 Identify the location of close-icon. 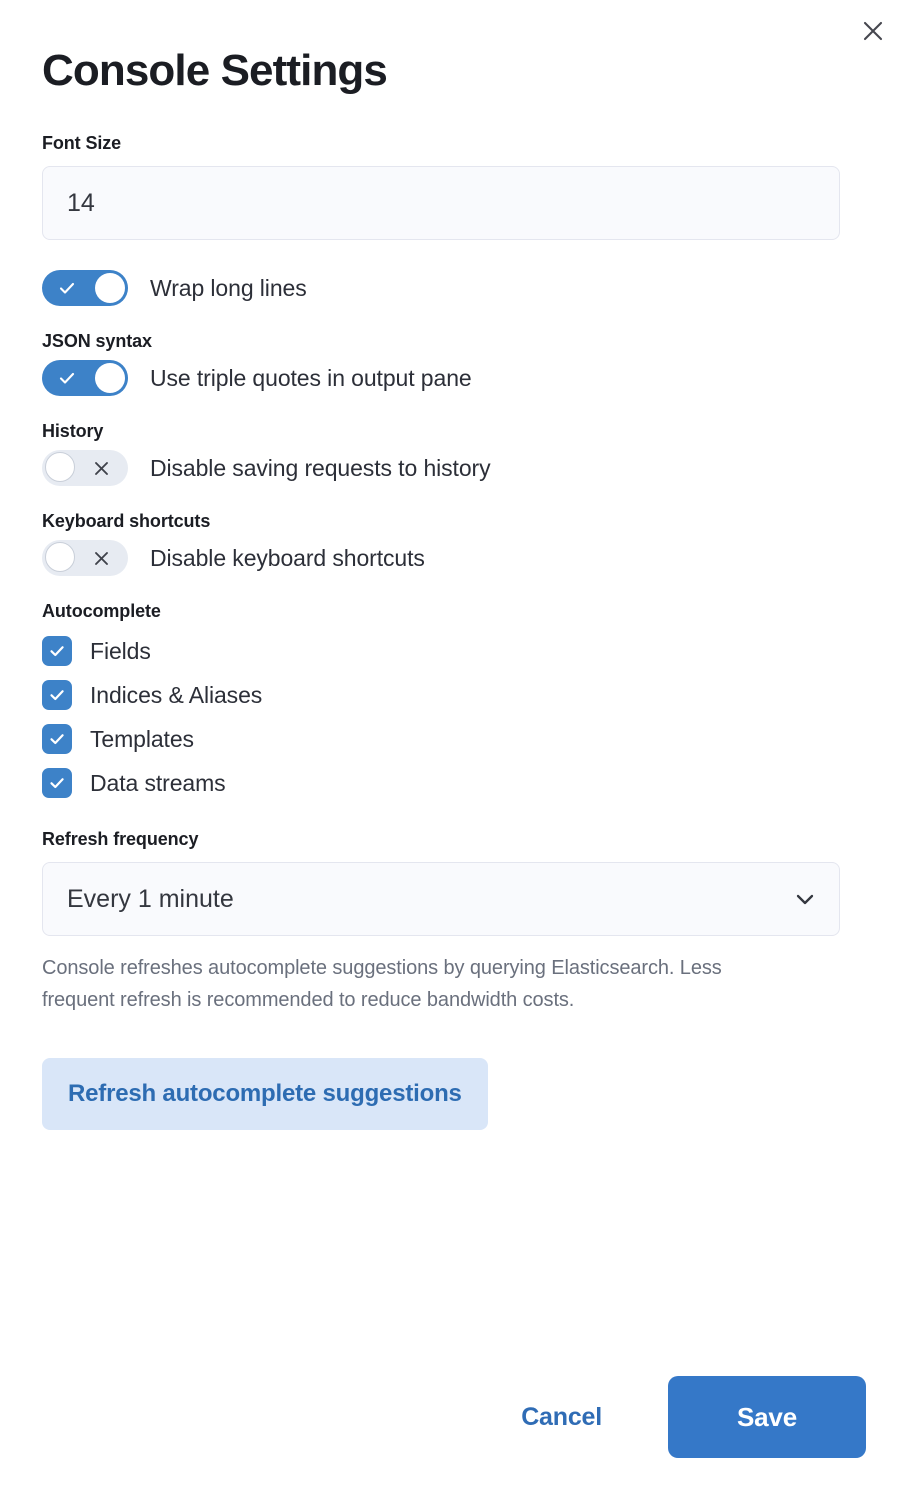
(873, 31).